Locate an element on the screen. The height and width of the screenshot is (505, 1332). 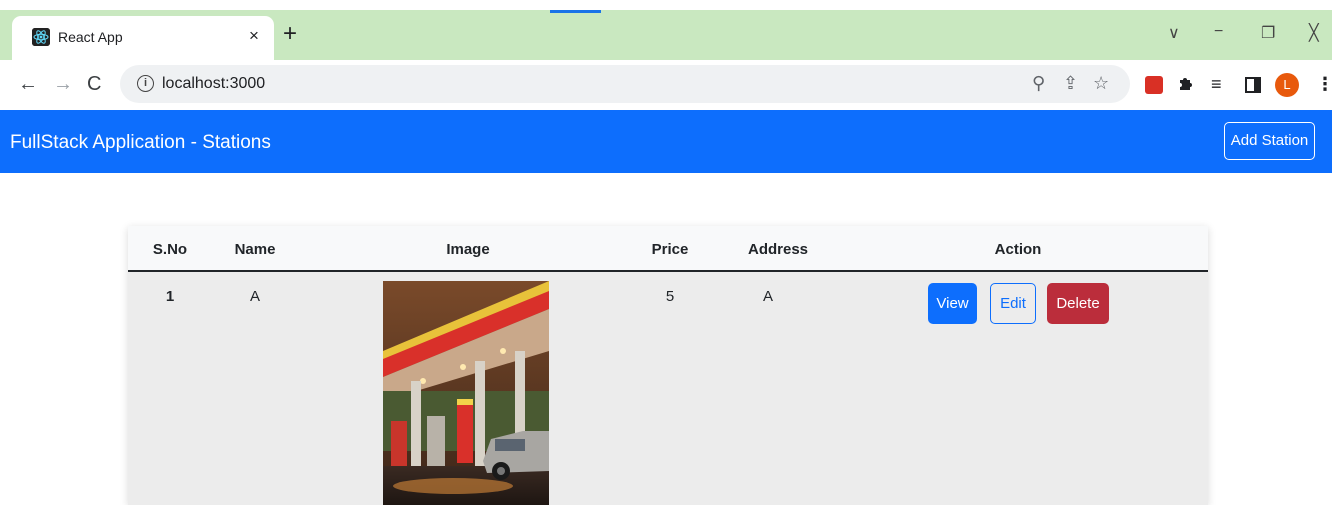
browser-menu-icon: ⋮ is located at coordinates (1324, 84).